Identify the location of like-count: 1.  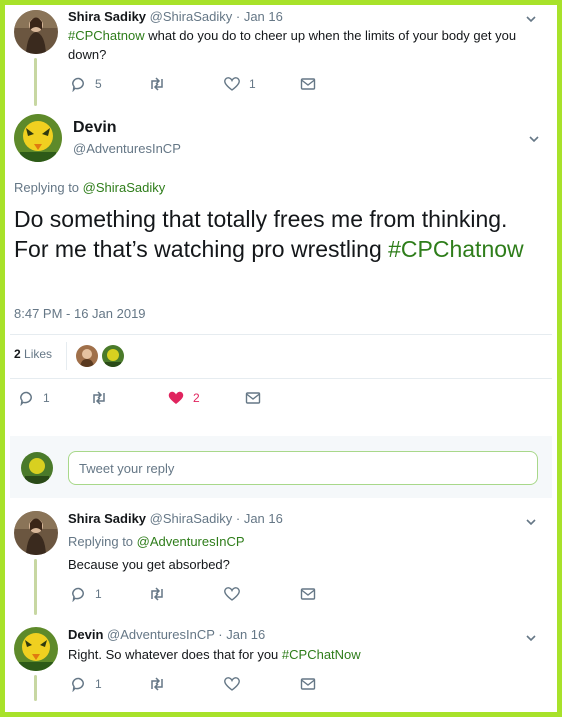
(252, 84).